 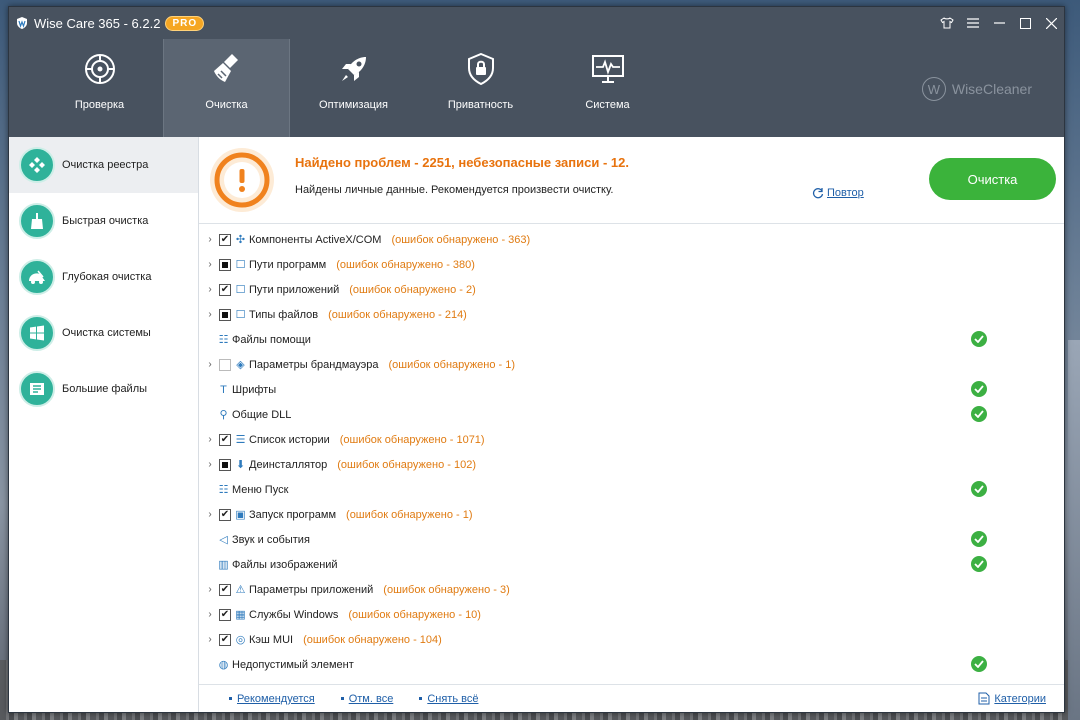 I want to click on tab-cleaning: Очистка, so click(x=226, y=88).